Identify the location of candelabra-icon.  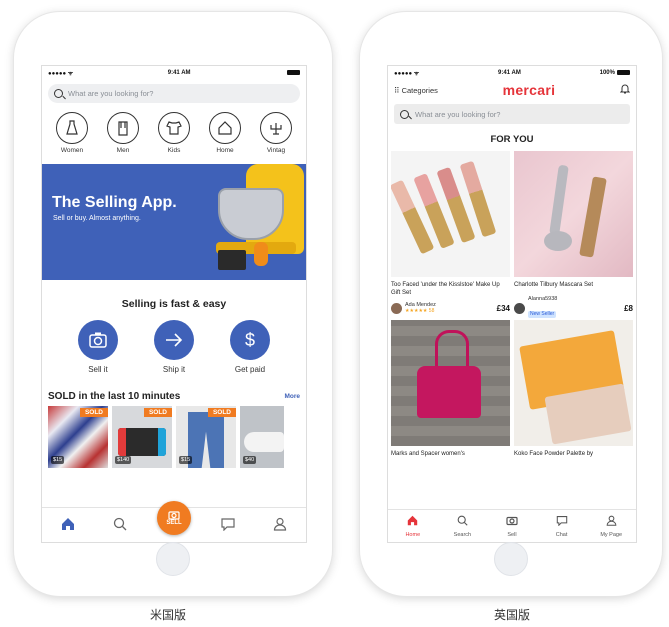
(276, 128).